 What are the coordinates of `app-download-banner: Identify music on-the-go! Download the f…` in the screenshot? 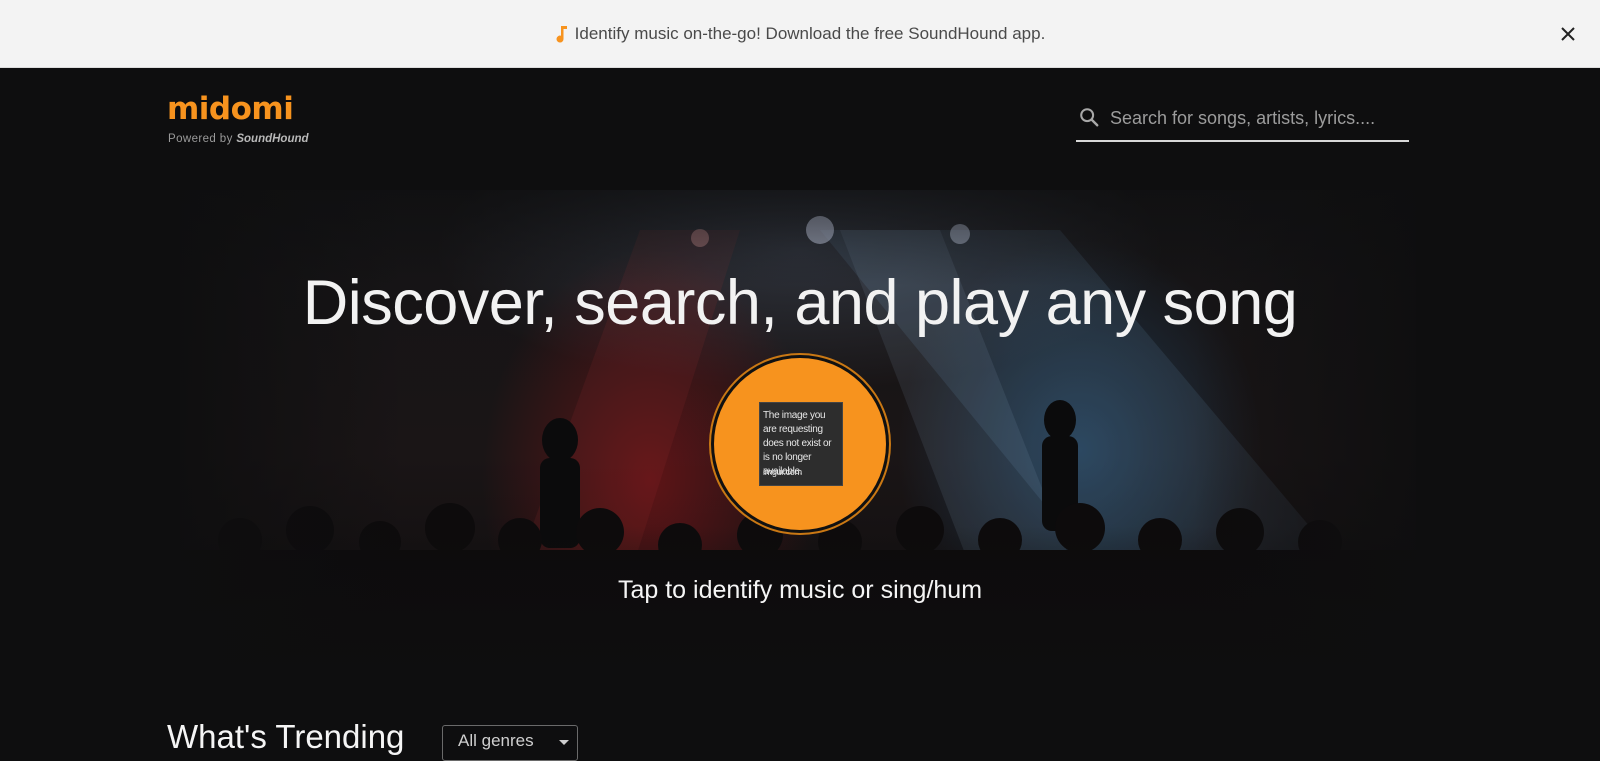 It's located at (800, 34).